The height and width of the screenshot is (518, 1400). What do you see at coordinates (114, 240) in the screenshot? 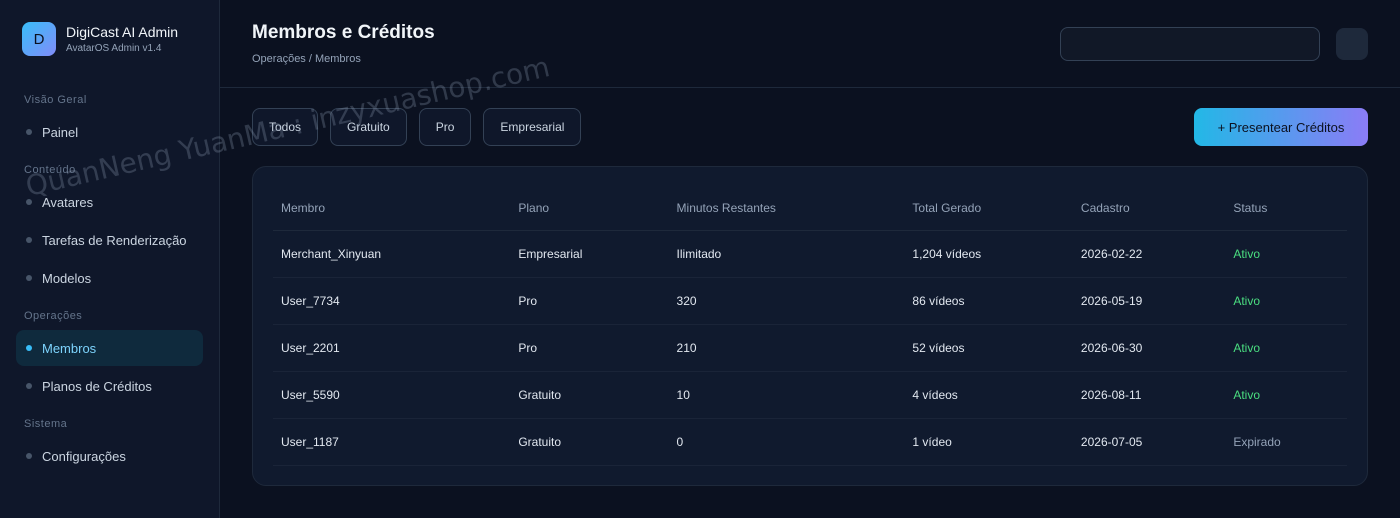
I see `sidebar-item-label: Tarefas de Renderização` at bounding box center [114, 240].